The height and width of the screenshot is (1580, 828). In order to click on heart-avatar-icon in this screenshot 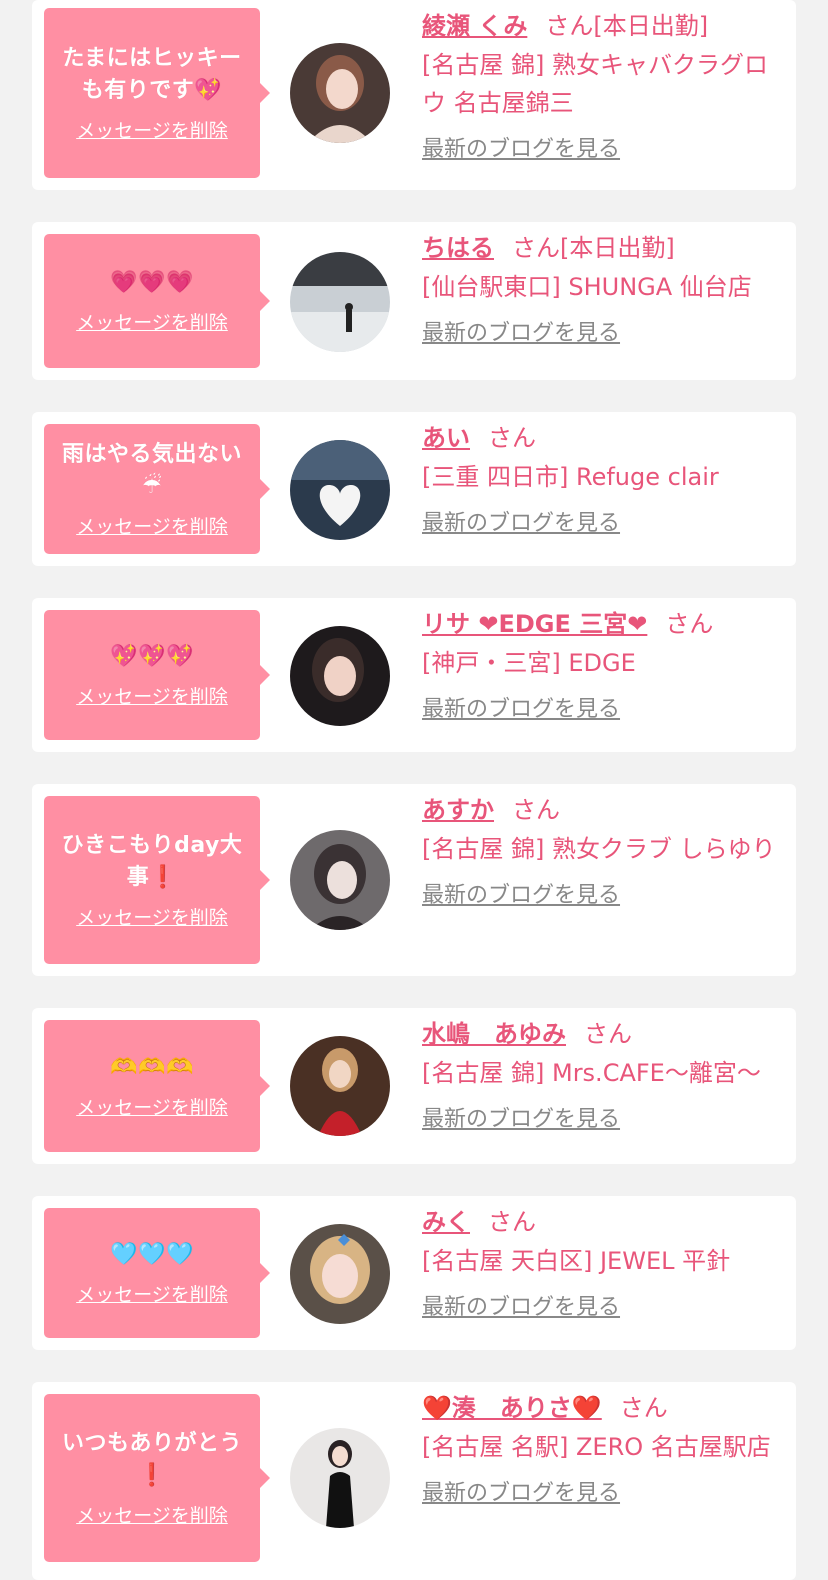, I will do `click(340, 490)`.